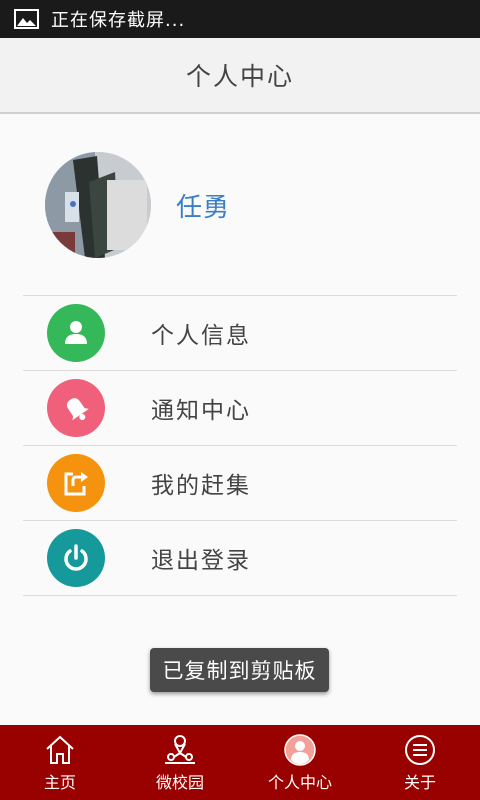  I want to click on menu-item-logout: 退出登录, so click(240, 558).